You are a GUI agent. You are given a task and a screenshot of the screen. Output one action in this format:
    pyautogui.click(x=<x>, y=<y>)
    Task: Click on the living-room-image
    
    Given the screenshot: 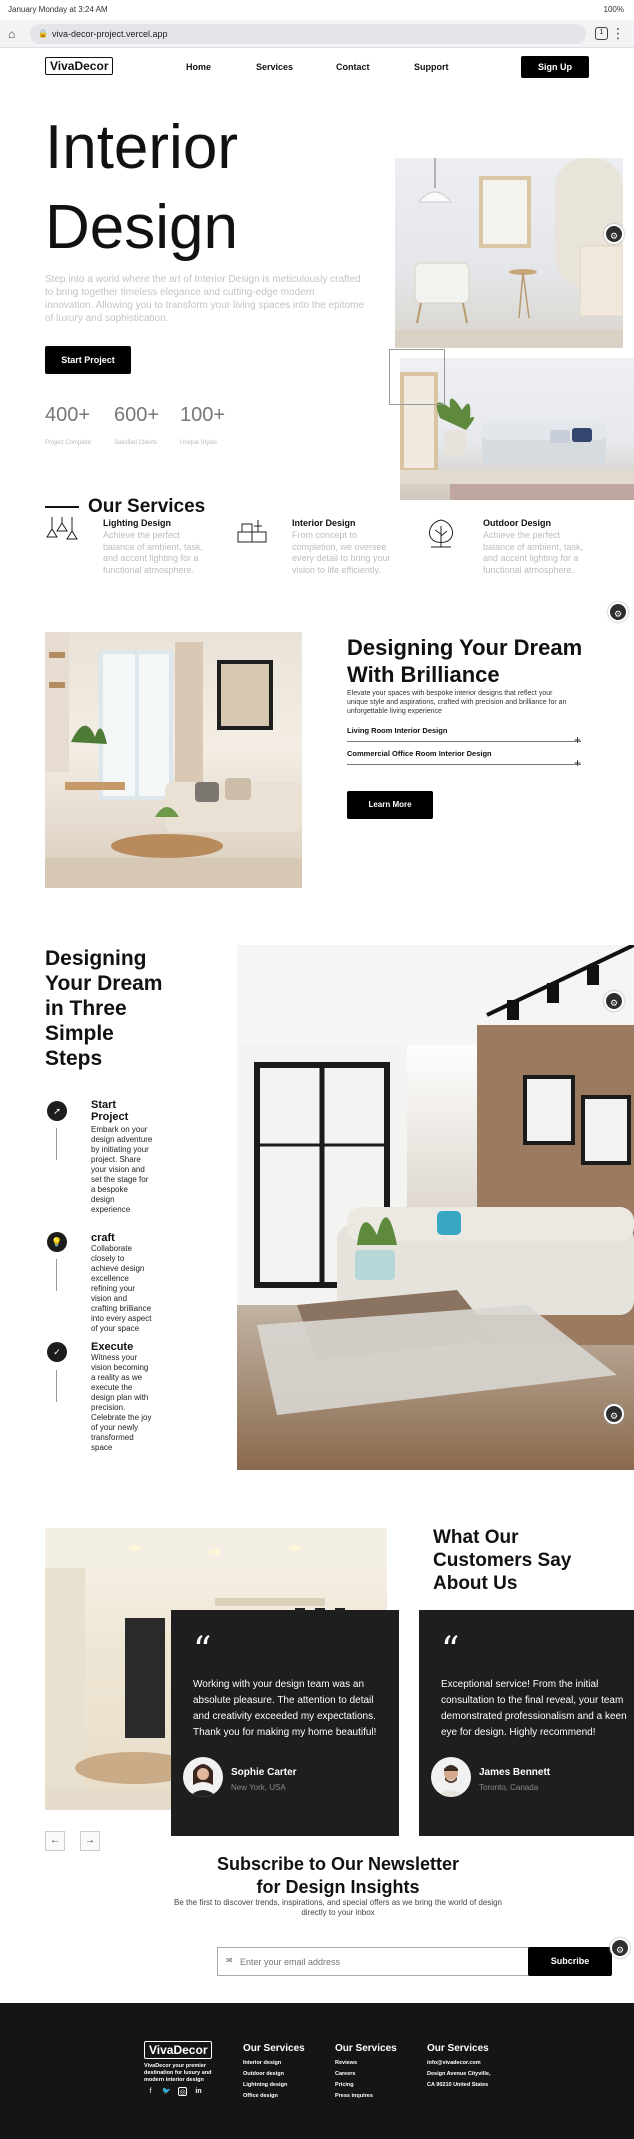 What is the action you would take?
    pyautogui.click(x=173, y=760)
    